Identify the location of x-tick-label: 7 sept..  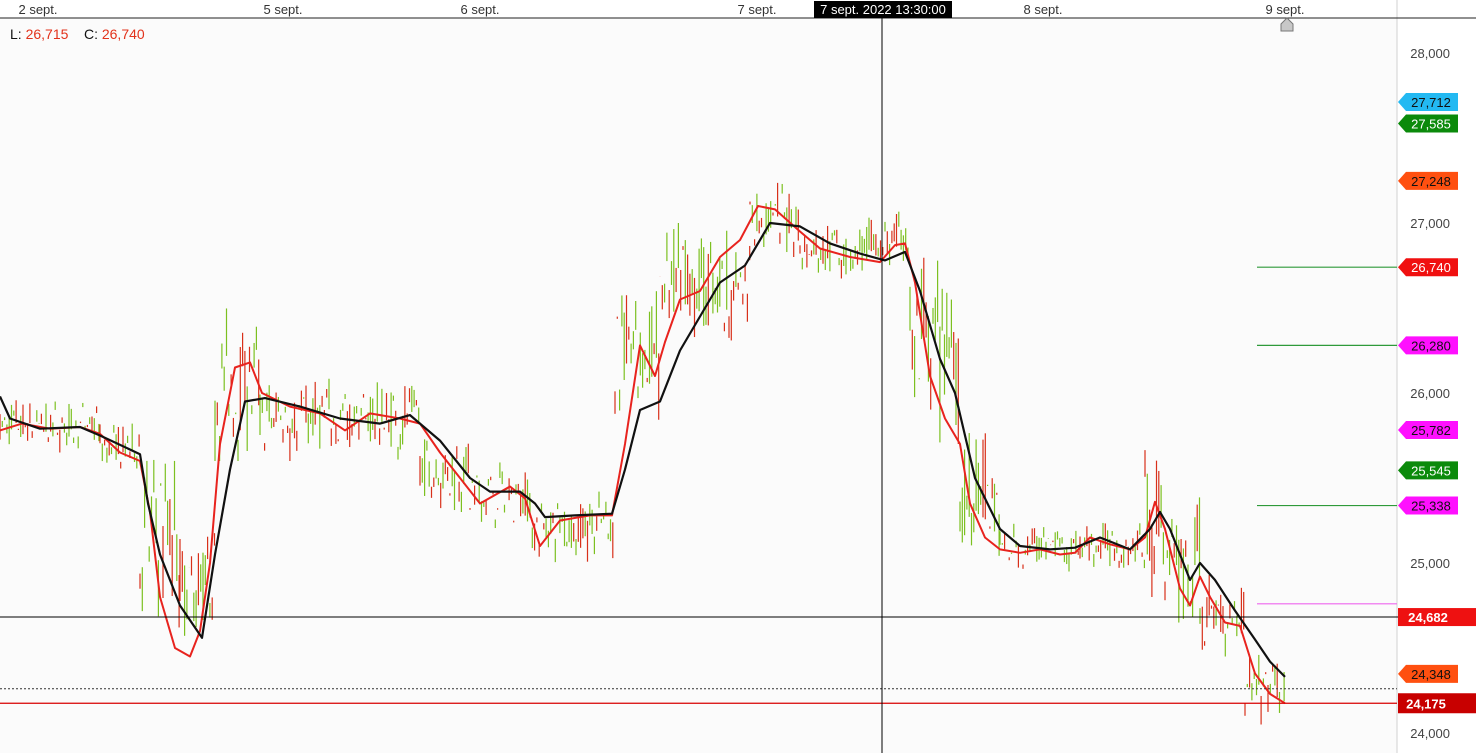
(756, 9).